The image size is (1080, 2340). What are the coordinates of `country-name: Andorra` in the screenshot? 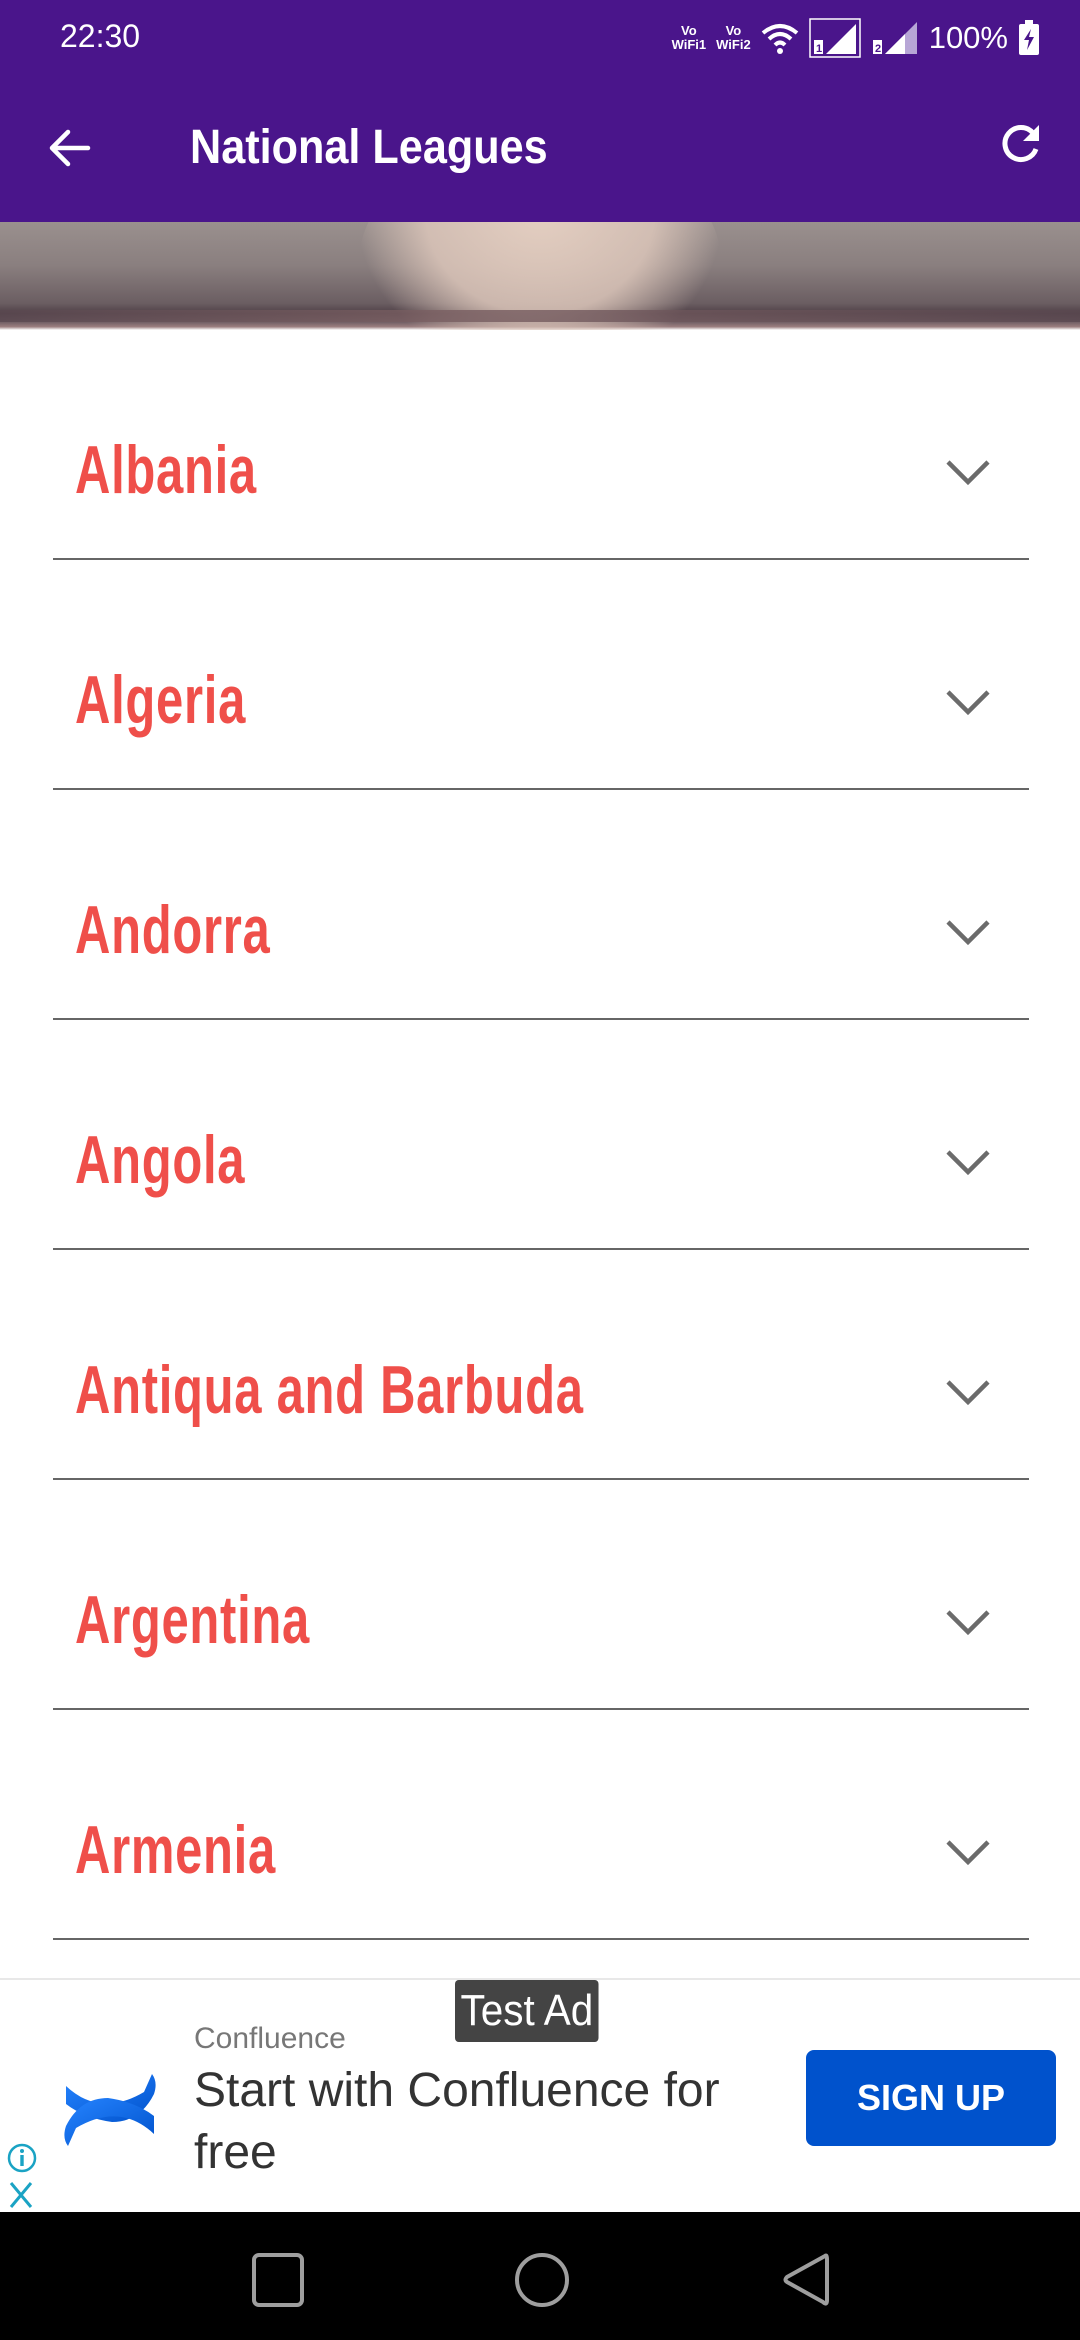 It's located at (173, 930).